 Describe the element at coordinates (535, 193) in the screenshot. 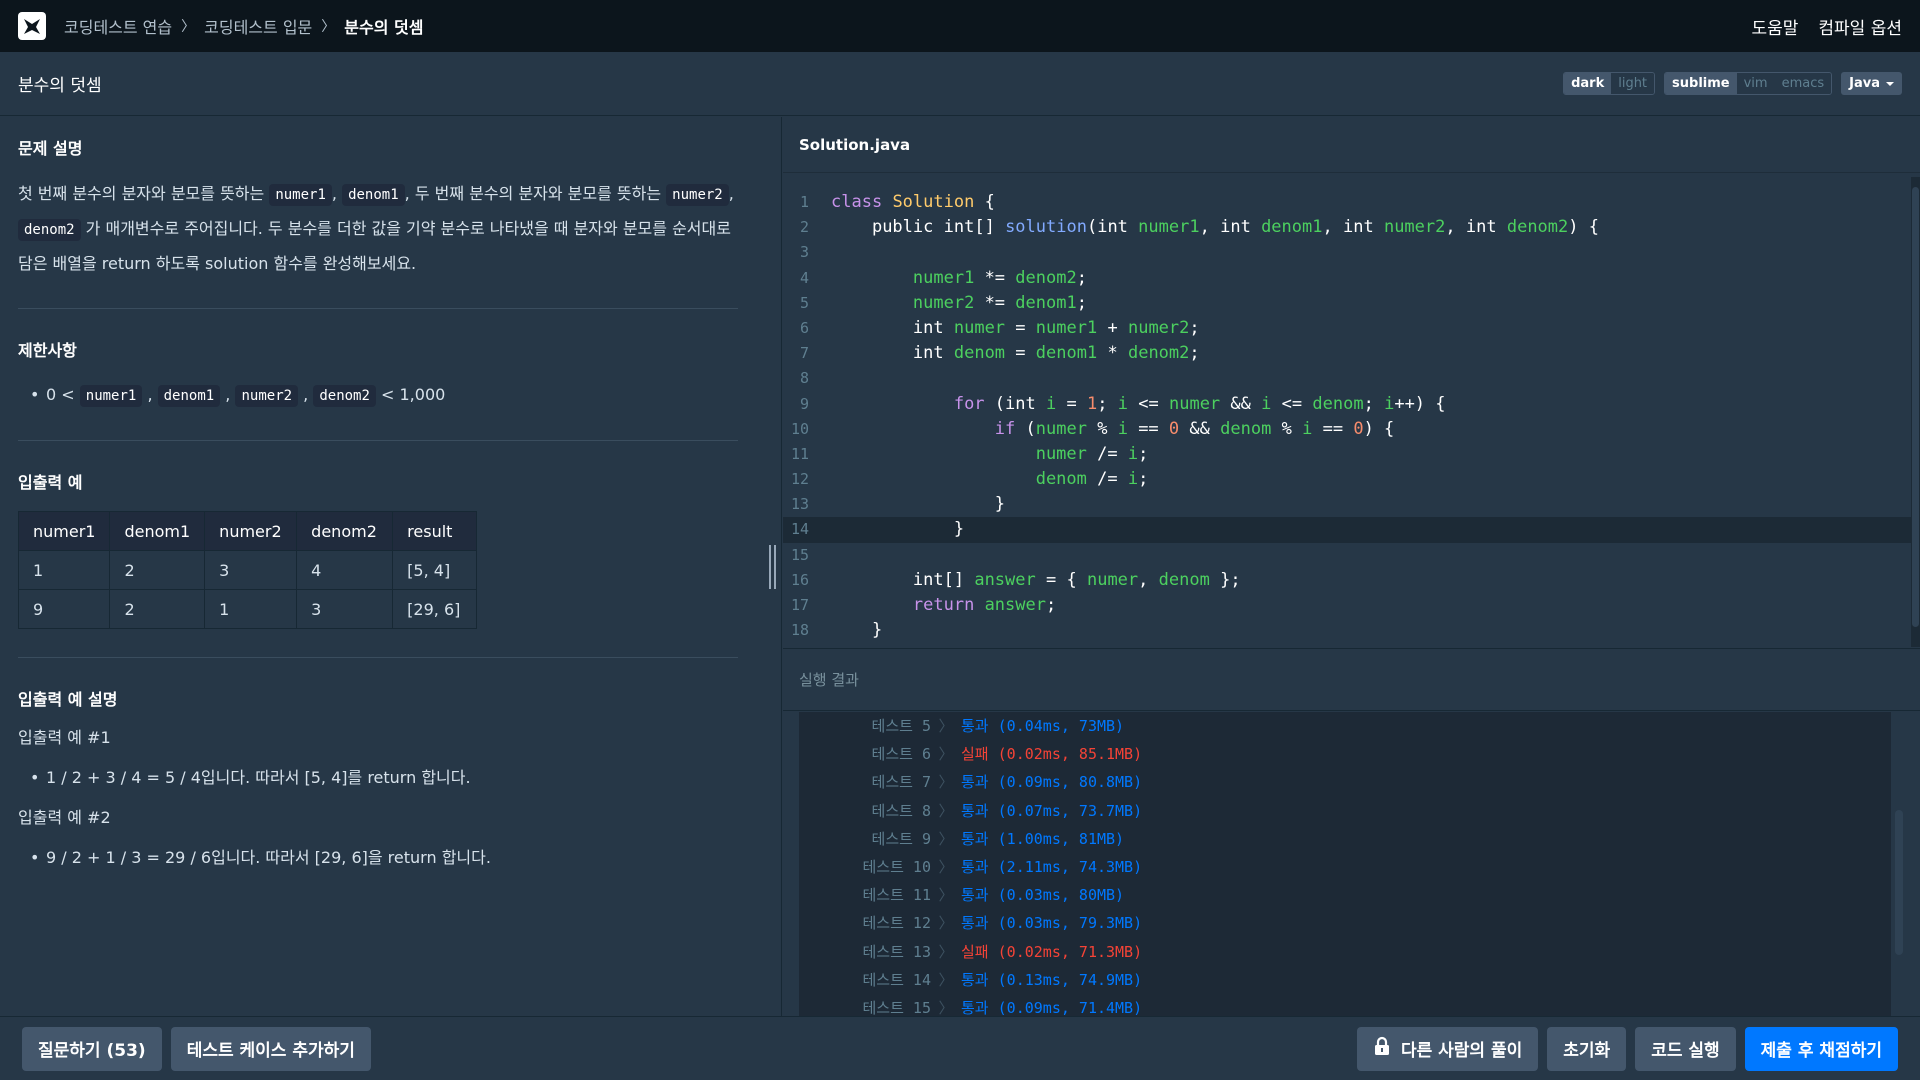

I see `description-text: , 두 번째 분수의 분자와 분모를 뜻하는` at that location.